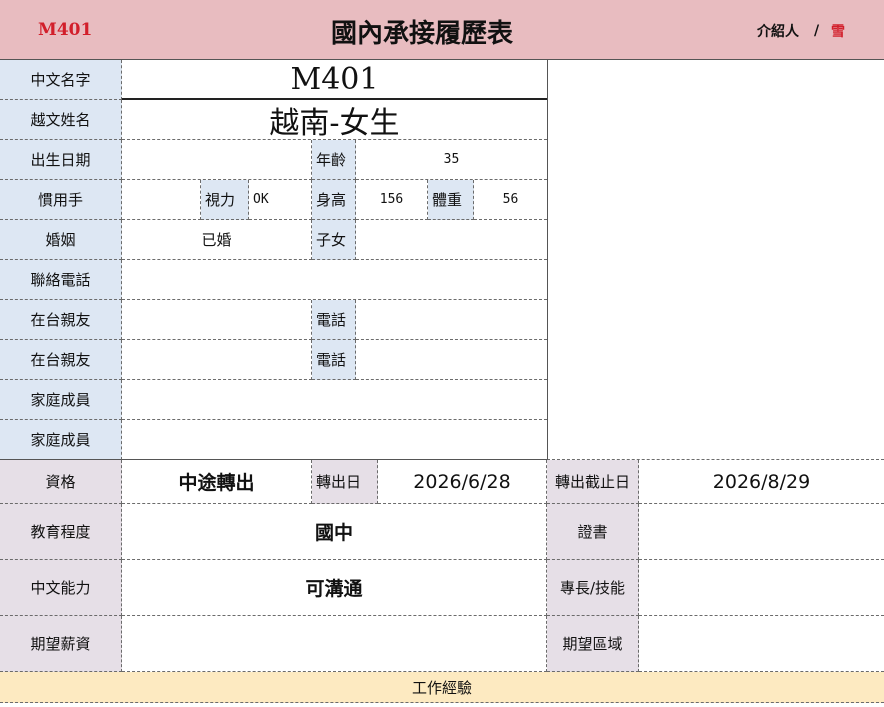 The image size is (884, 707). I want to click on section-work-experience: 工作經驗, so click(442, 687).